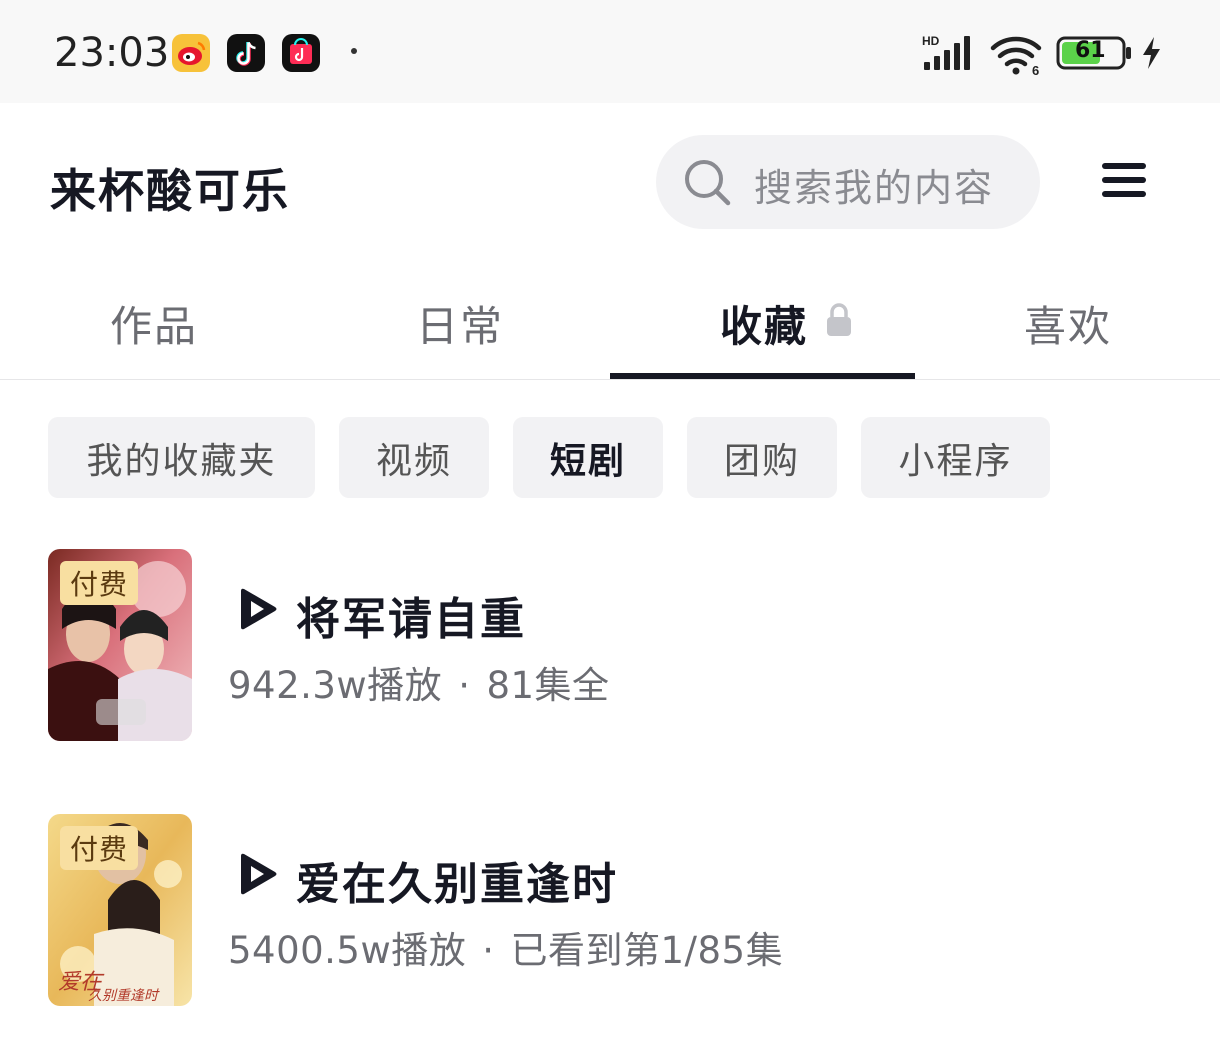 The height and width of the screenshot is (1059, 1220). What do you see at coordinates (170, 191) in the screenshot?
I see `profile-name: 来杯酸可乐` at bounding box center [170, 191].